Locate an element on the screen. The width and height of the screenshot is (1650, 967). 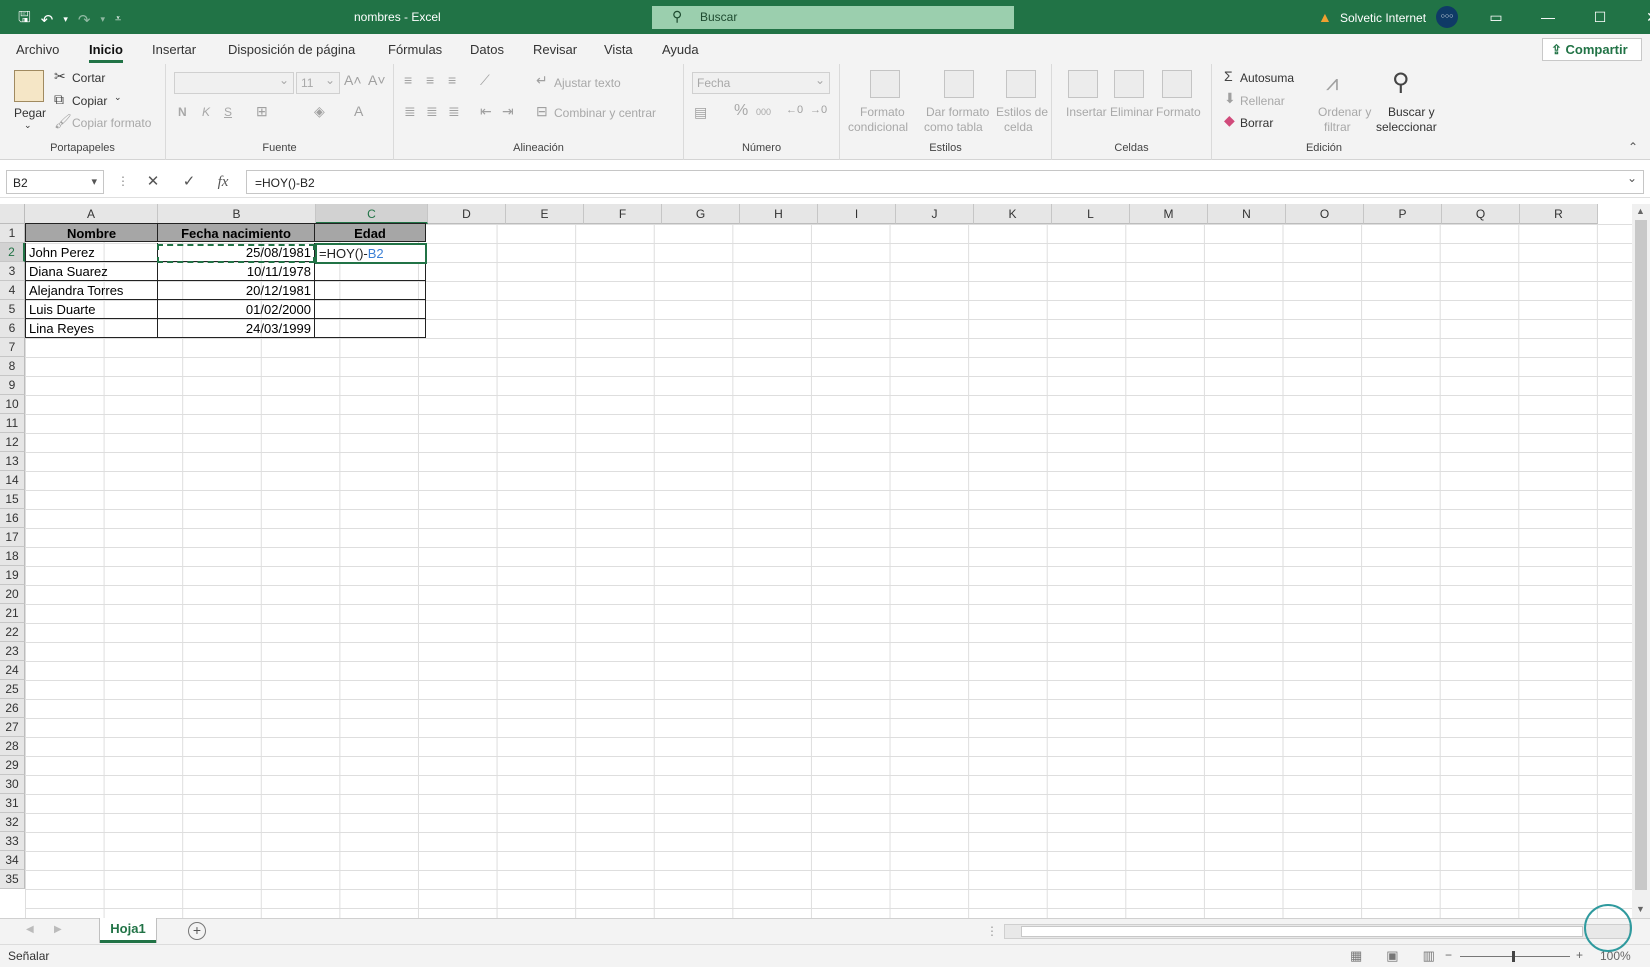
zoom-slider-thumb is located at coordinates (1513, 956).